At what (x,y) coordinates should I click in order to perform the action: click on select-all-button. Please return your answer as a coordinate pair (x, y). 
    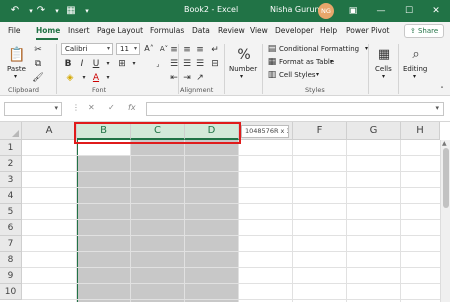
    Looking at the image, I should click on (11, 131).